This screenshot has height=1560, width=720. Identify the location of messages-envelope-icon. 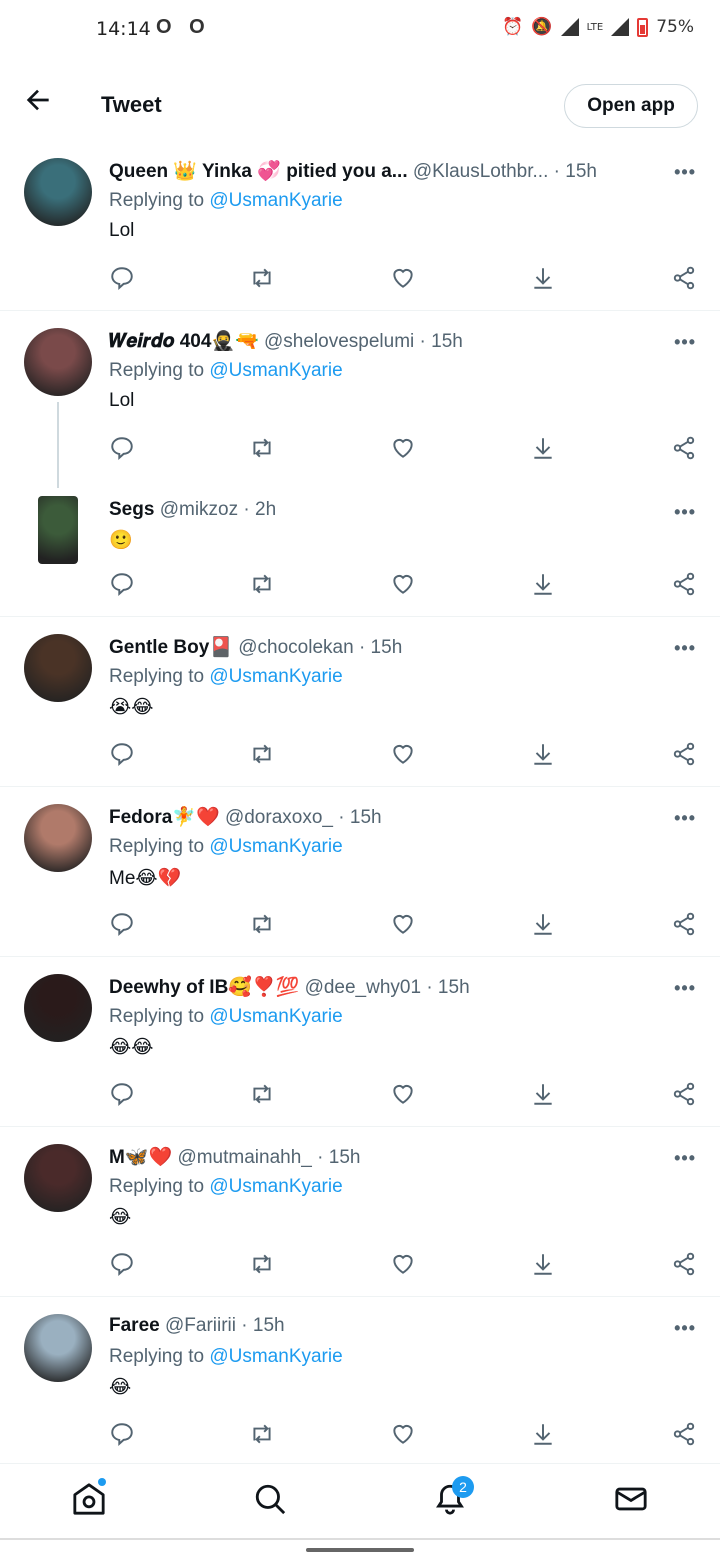
(631, 1499).